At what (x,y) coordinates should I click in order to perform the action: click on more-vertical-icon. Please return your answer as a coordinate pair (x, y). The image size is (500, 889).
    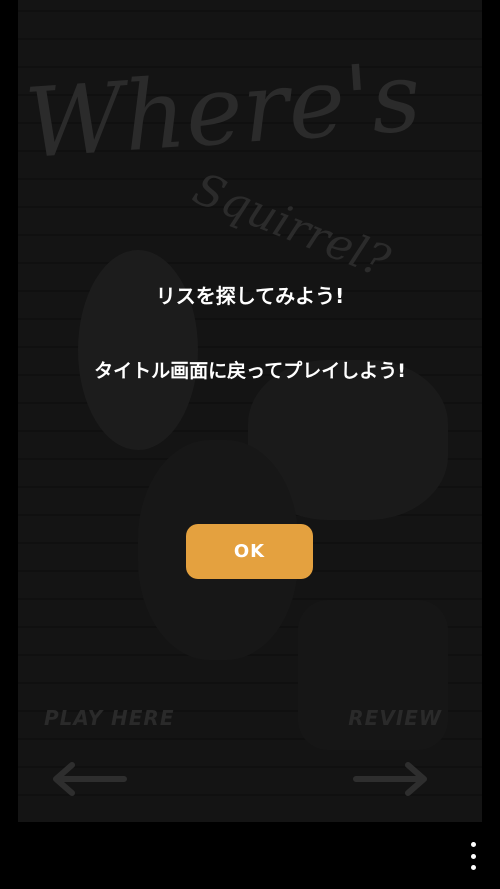
    Looking at the image, I should click on (473, 856).